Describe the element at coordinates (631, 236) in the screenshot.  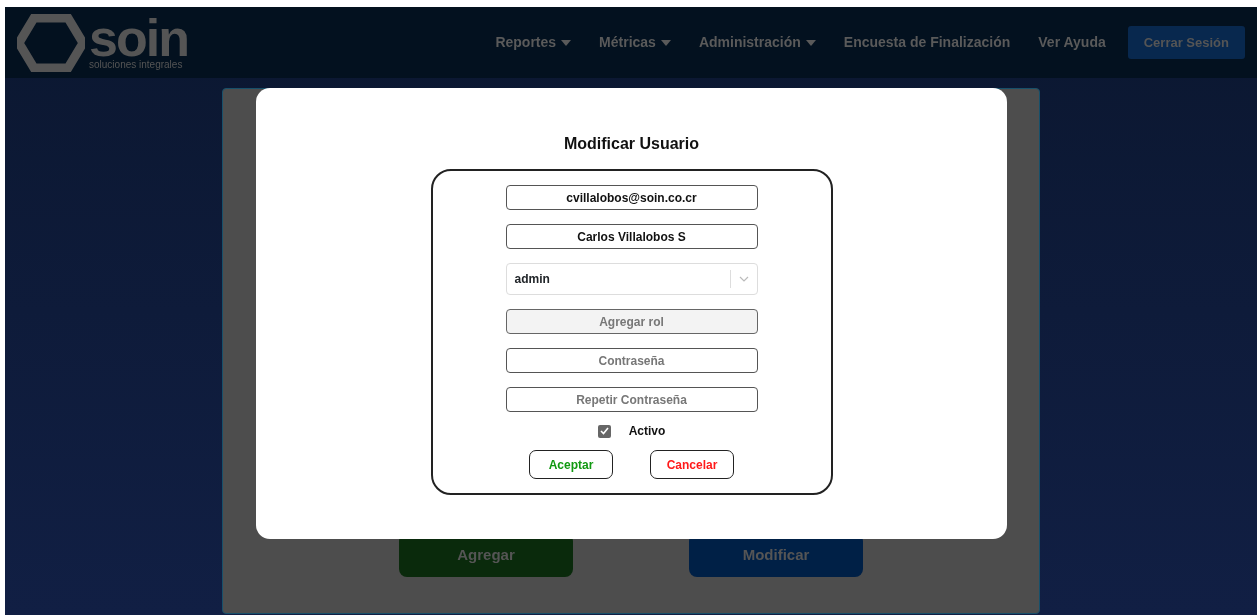
I see `input-field: Carlos Villalobos S` at that location.